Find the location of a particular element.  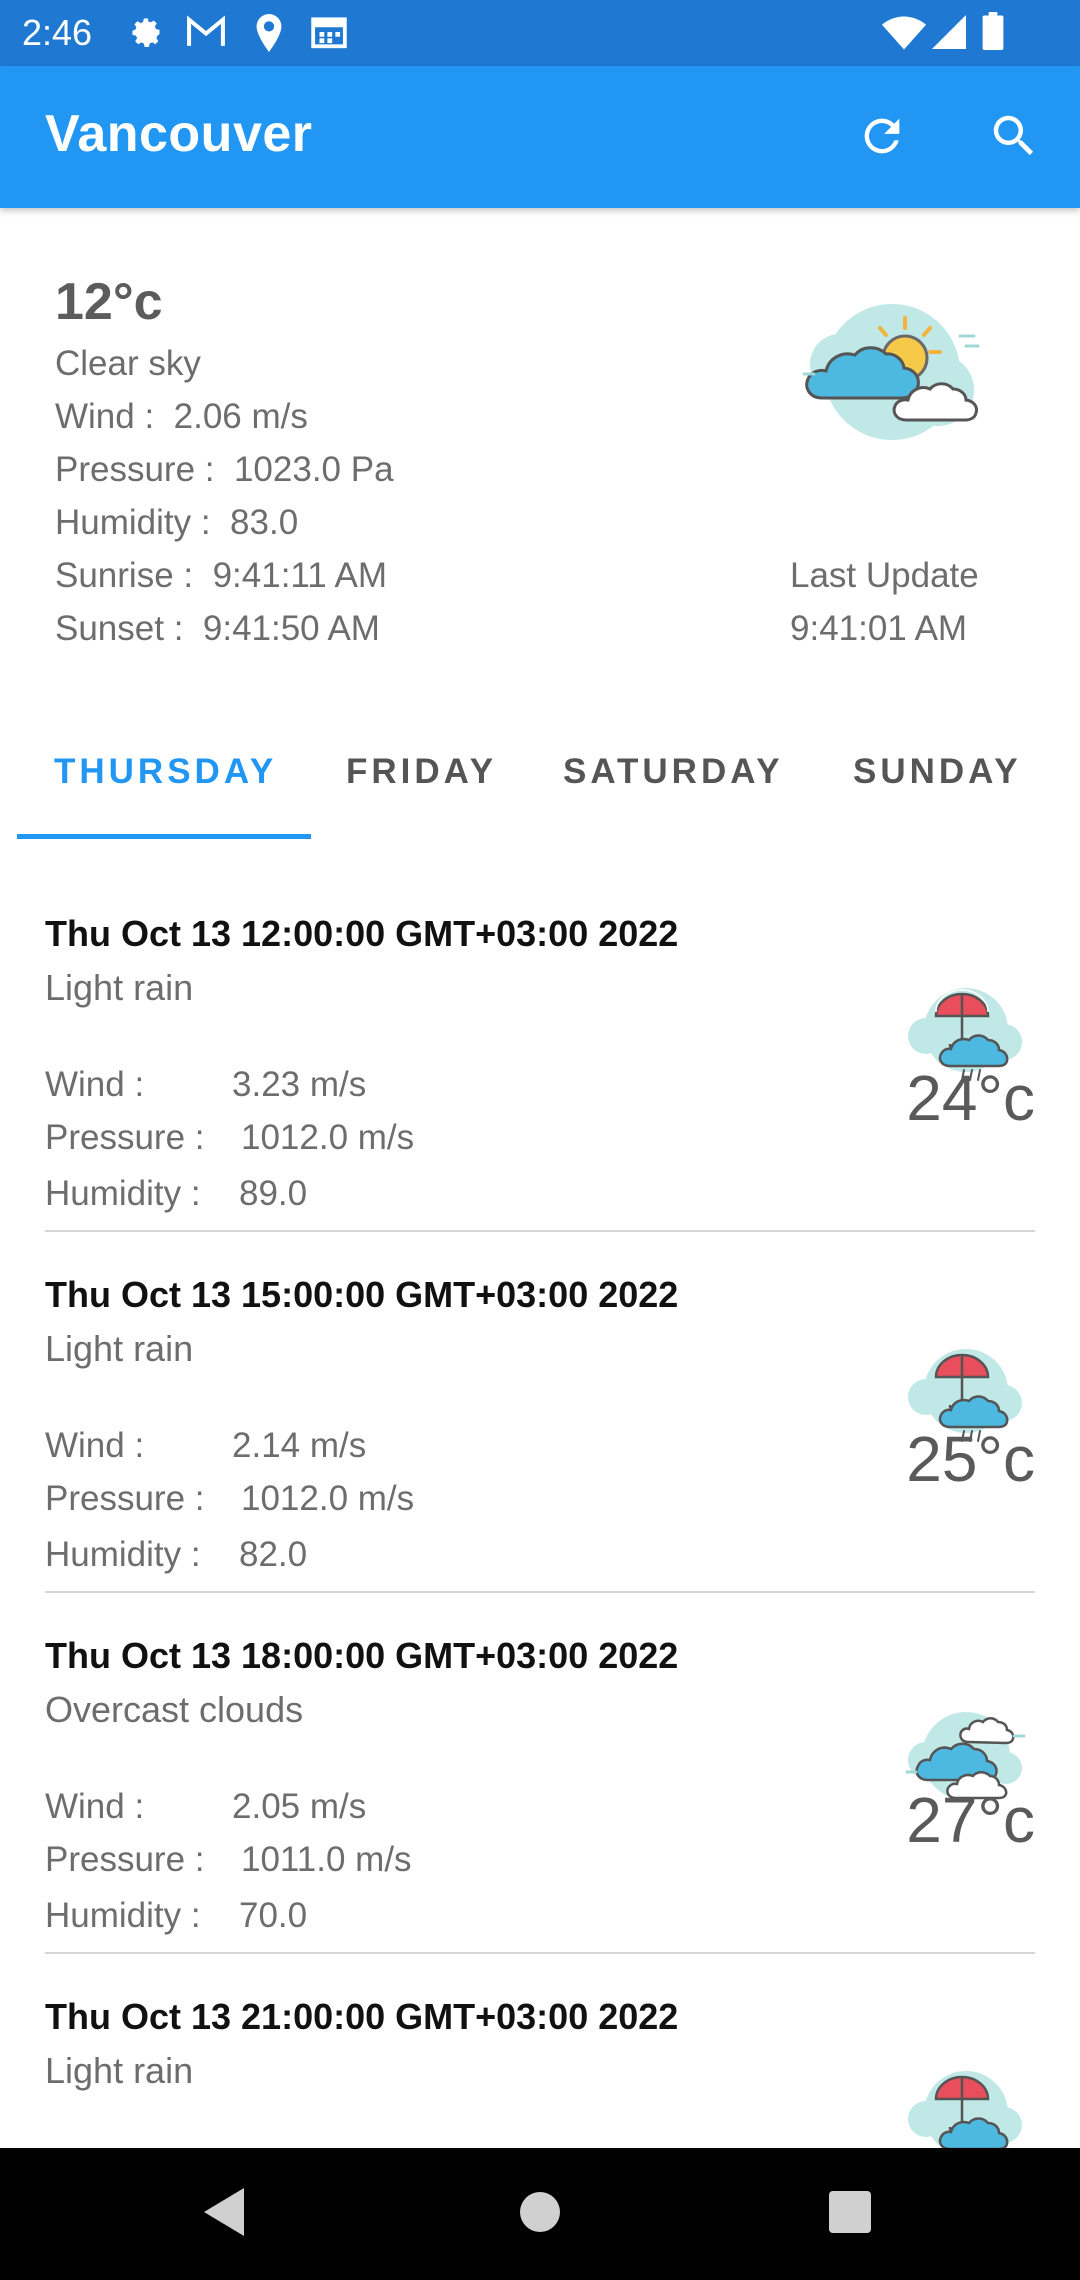

pressure-value: 1011.0 m/s is located at coordinates (326, 1859).